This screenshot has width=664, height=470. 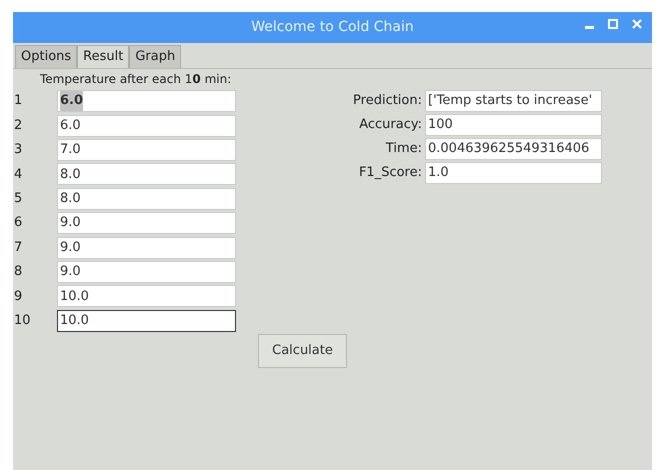 I want to click on row-number: 1, so click(x=18, y=101).